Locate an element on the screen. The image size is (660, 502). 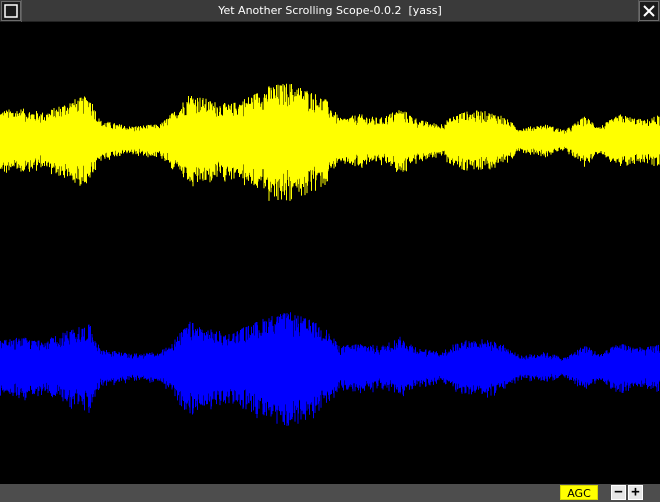
status-bar: AGC − + is located at coordinates (330, 493).